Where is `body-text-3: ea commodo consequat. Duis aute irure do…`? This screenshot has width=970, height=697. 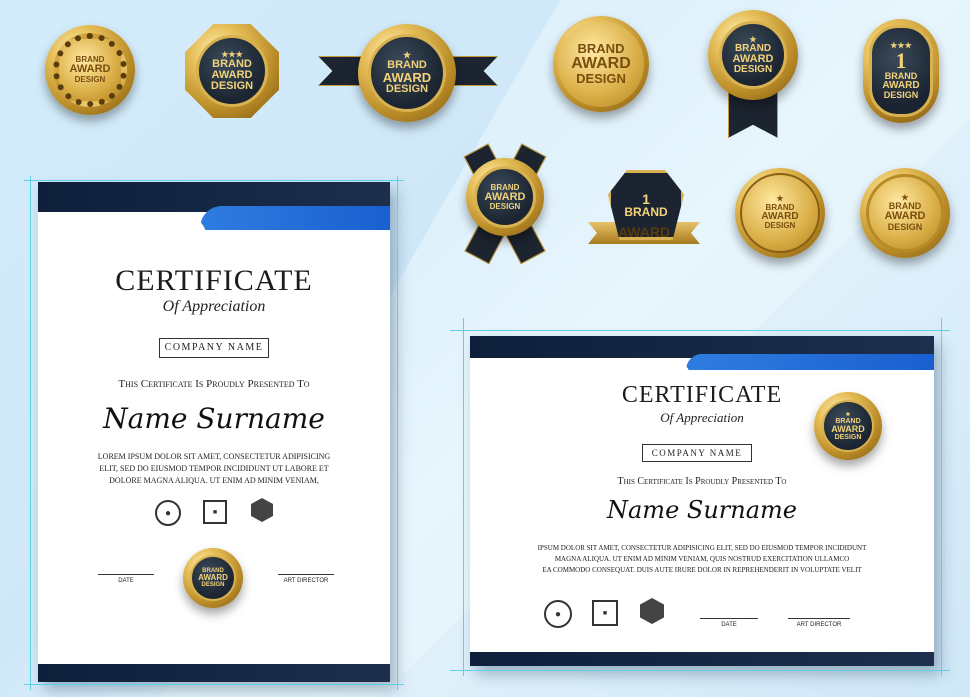 body-text-3: ea commodo consequat. Duis aute irure do… is located at coordinates (702, 570).